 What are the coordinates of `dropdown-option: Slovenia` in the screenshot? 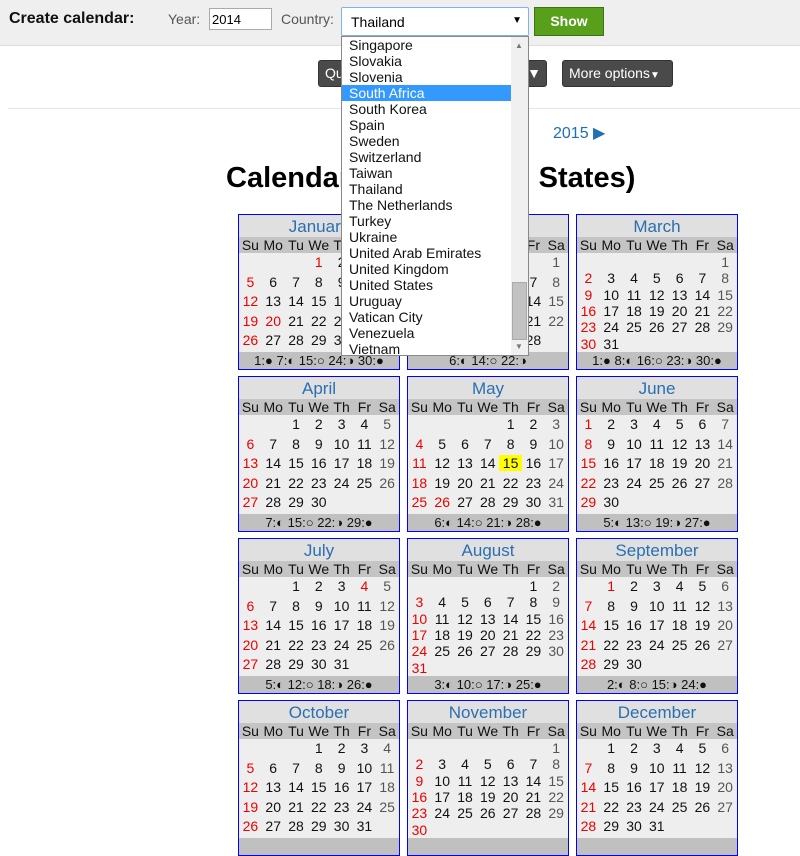 It's located at (427, 77).